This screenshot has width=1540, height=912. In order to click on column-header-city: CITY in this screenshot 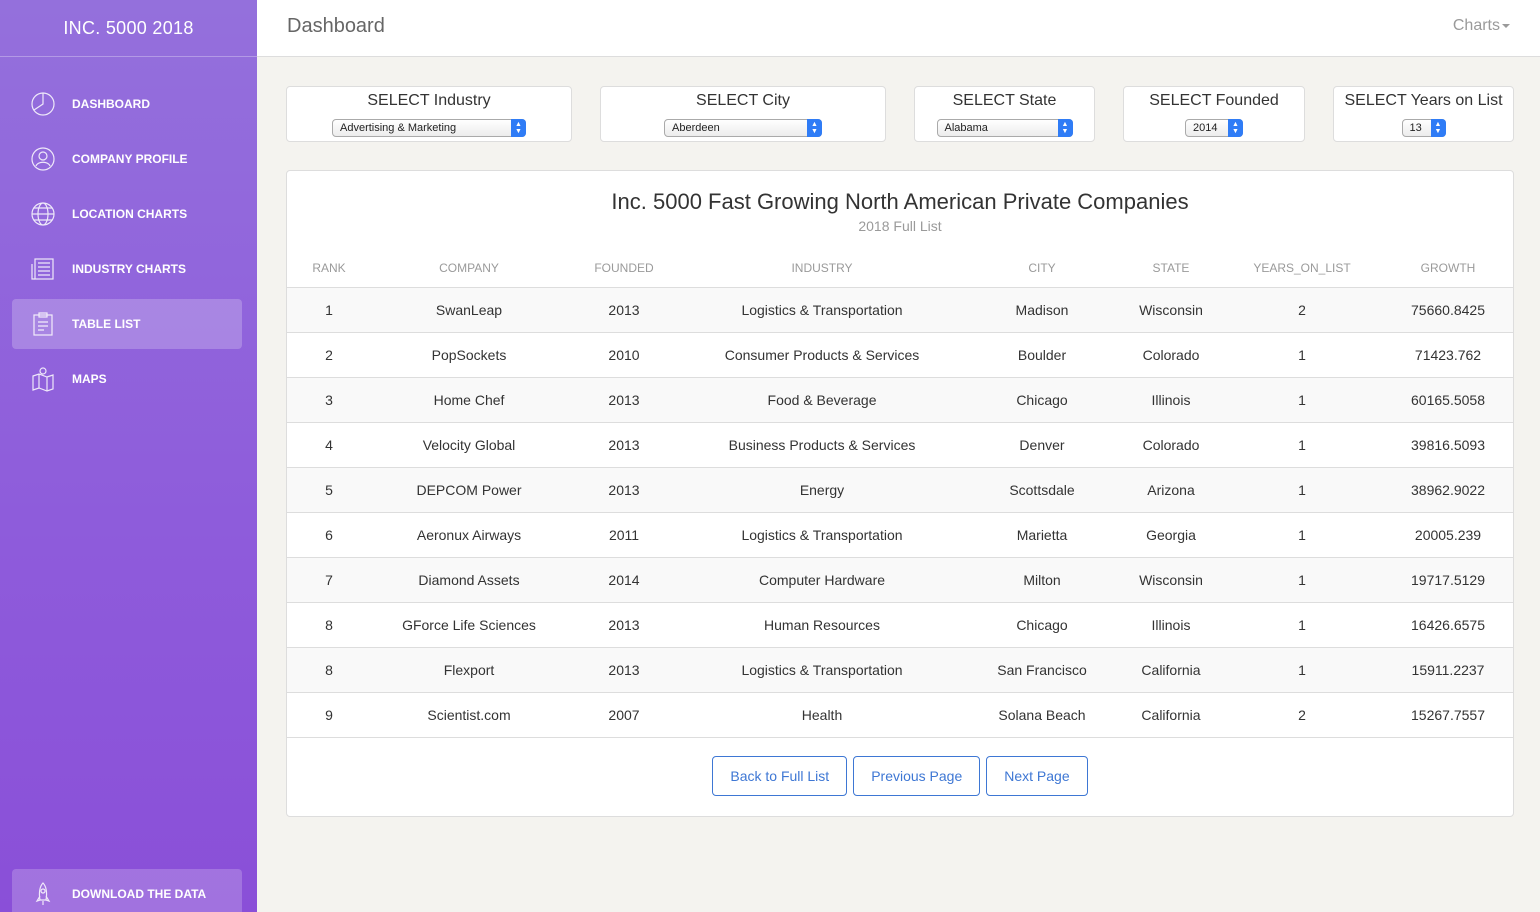, I will do `click(1042, 274)`.